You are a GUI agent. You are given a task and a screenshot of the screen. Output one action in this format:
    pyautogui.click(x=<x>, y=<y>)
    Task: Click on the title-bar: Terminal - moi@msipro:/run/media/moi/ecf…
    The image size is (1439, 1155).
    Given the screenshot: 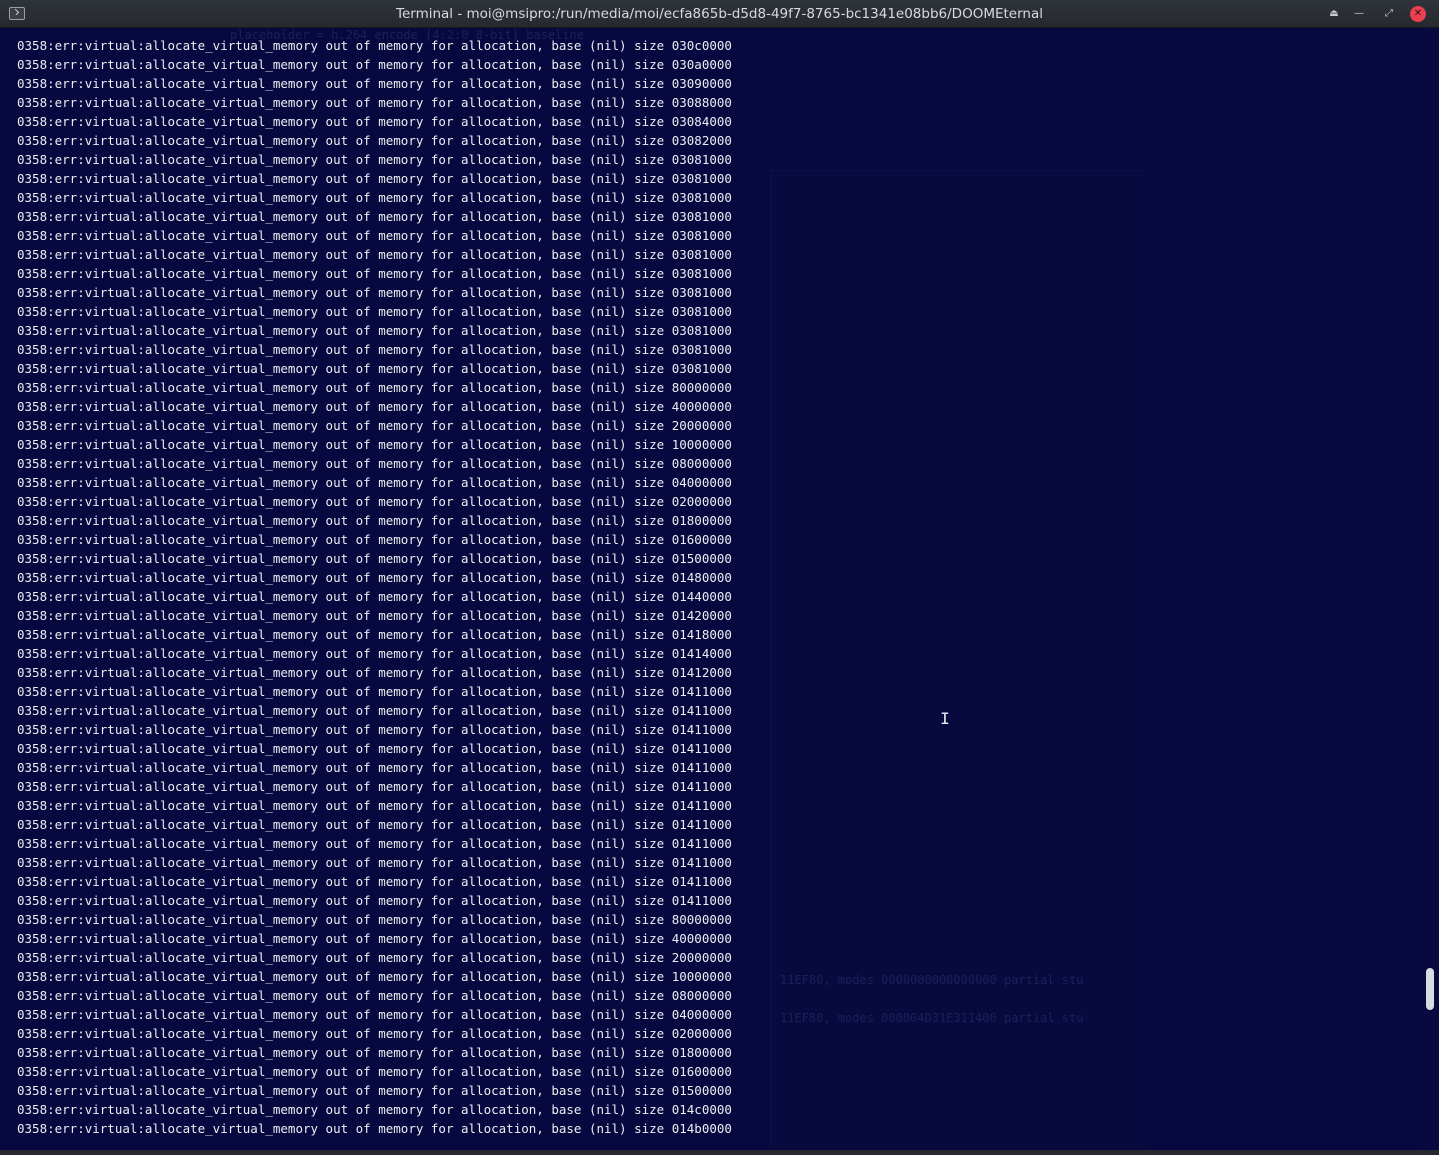 What is the action you would take?
    pyautogui.click(x=719, y=14)
    